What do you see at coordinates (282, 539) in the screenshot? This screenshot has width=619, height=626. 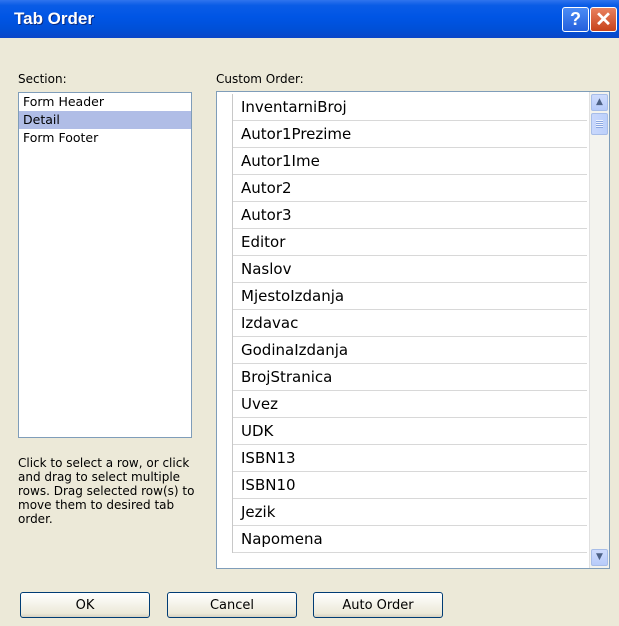 I see `order-row-label: Napomena` at bounding box center [282, 539].